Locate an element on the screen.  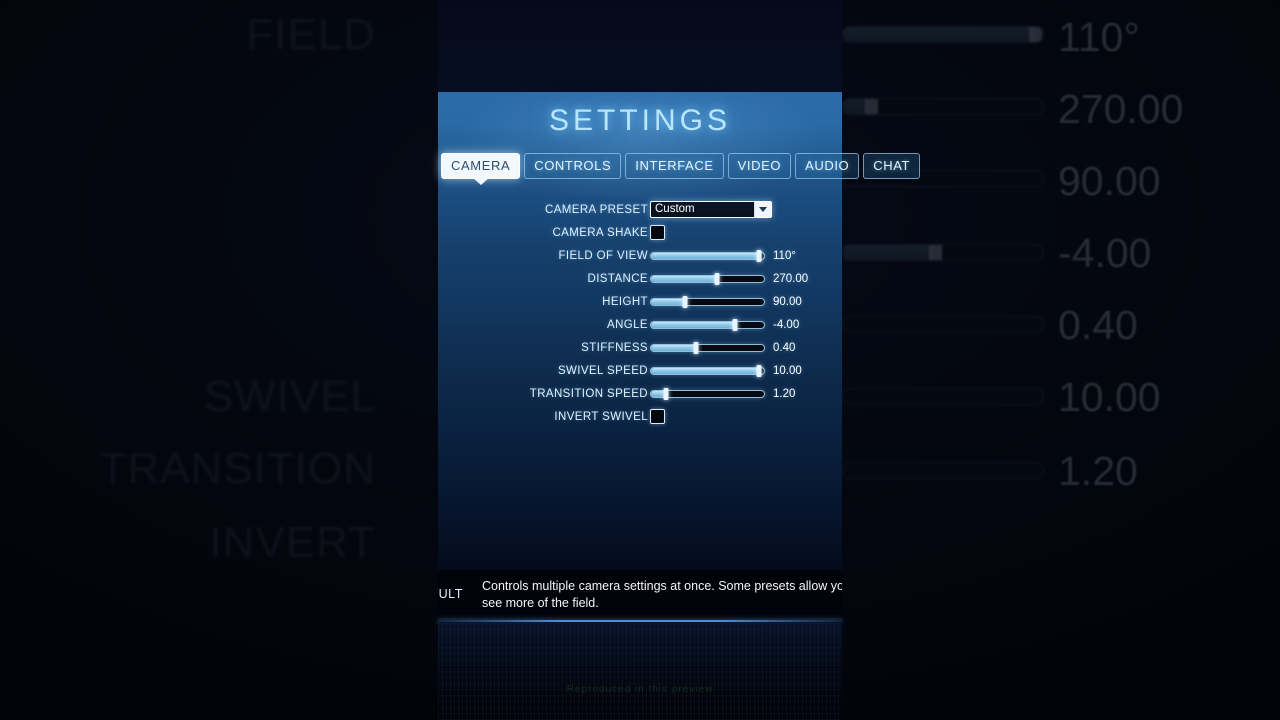
setting-row: CAMERA PRESET Custom is located at coordinates (640, 209).